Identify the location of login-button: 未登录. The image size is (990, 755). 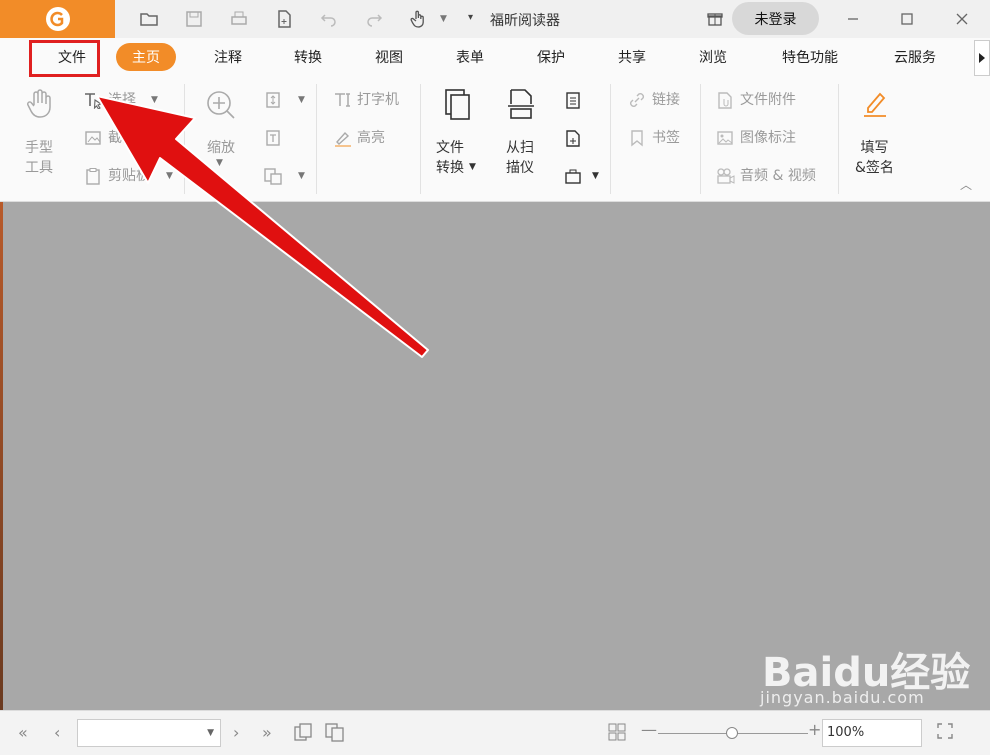
(775, 18).